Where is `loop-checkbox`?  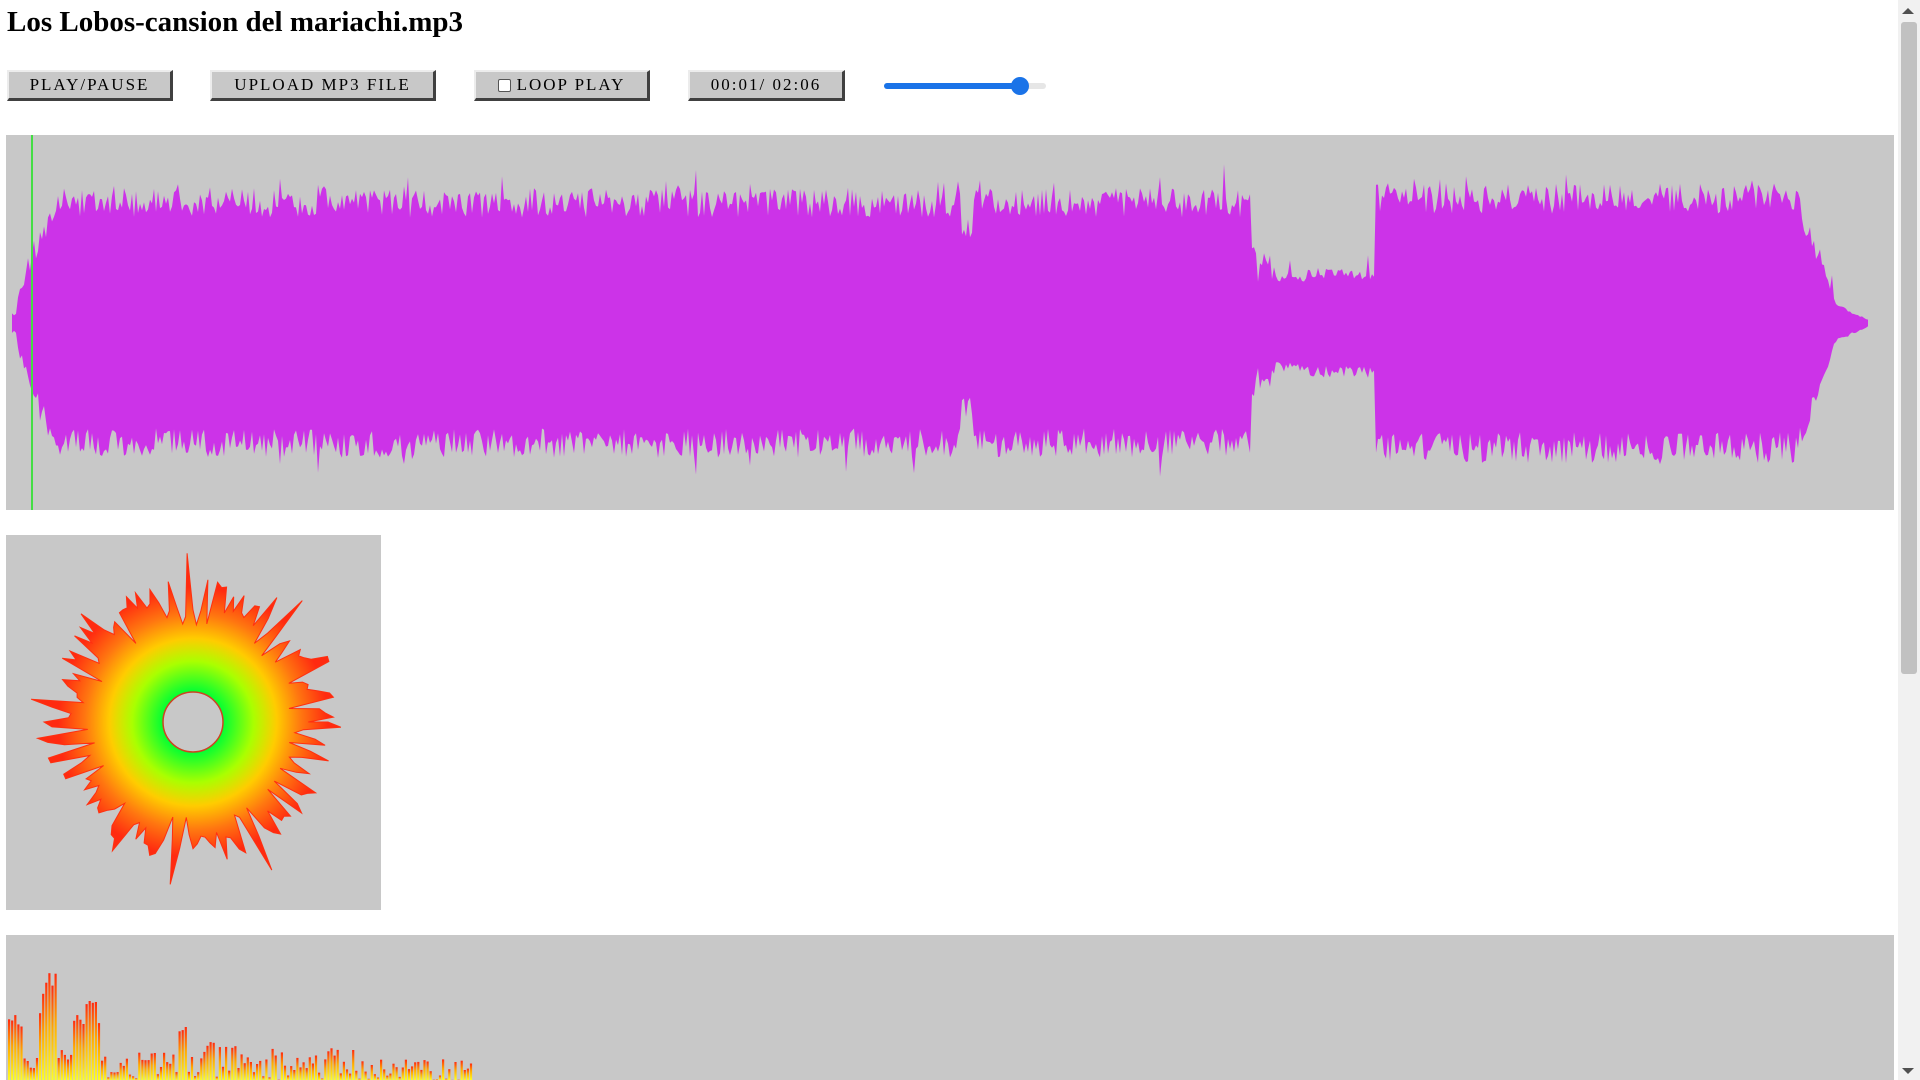 loop-checkbox is located at coordinates (504, 85).